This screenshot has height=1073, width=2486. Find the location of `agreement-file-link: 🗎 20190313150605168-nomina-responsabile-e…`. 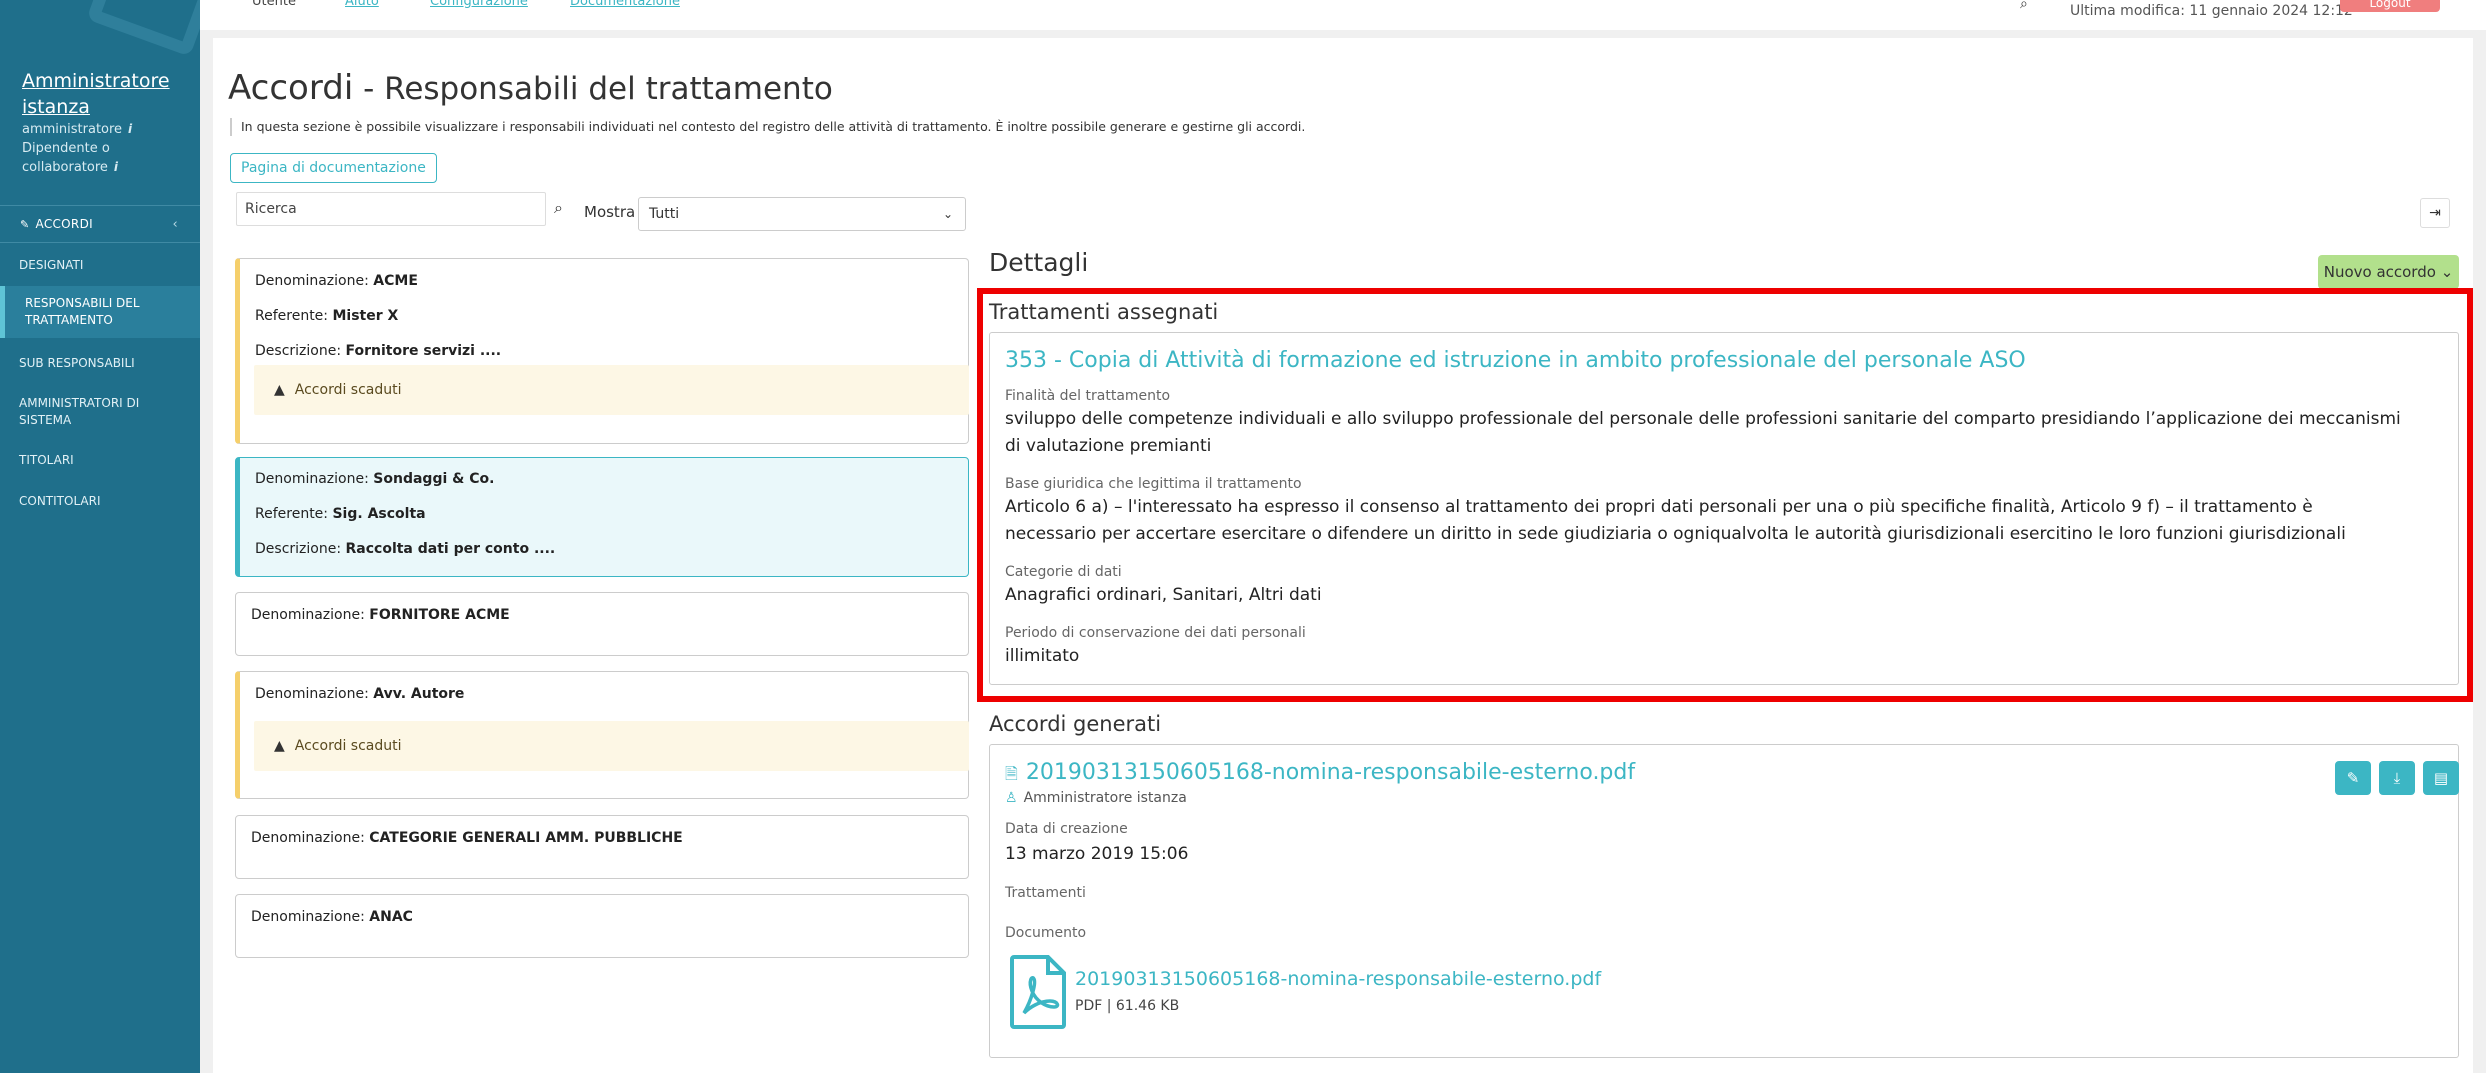

agreement-file-link: 🗎 20190313150605168-nomina-responsabile-e… is located at coordinates (1320, 775).